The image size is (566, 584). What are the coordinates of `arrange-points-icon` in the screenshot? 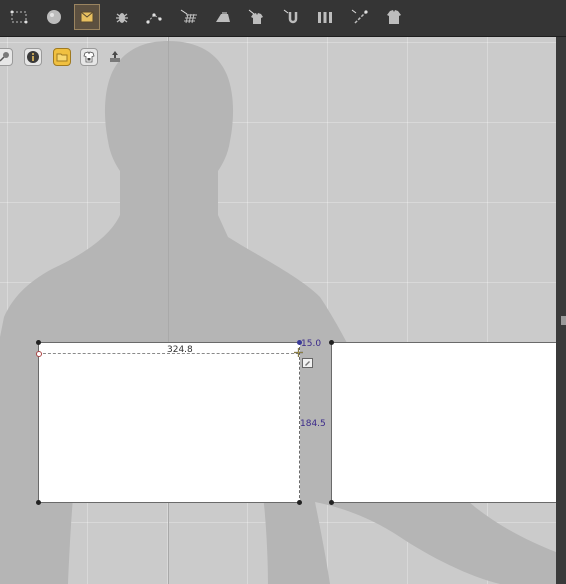 It's located at (154, 18).